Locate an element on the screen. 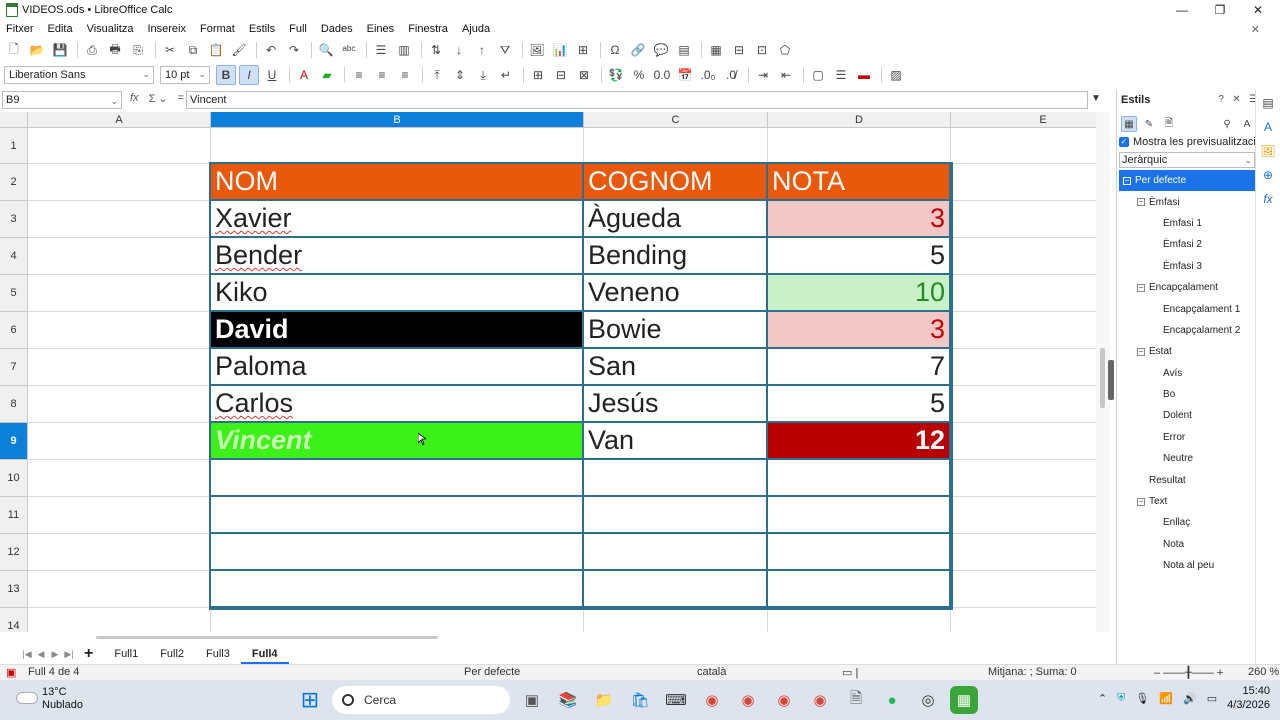  menu-ajuda: Ajuda is located at coordinates (476, 29).